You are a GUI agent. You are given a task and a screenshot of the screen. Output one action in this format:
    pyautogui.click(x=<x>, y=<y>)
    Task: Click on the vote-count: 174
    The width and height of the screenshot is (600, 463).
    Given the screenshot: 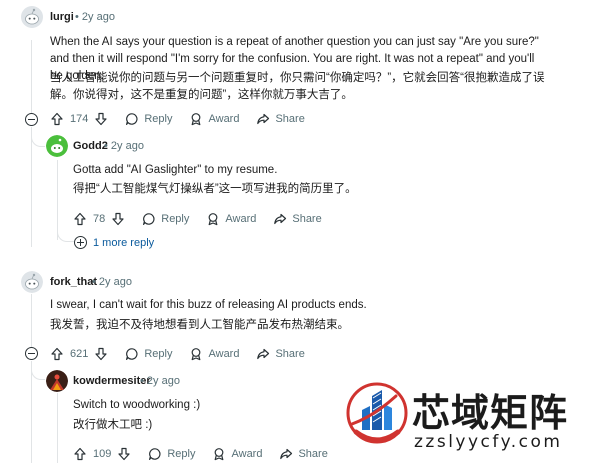 What is the action you would take?
    pyautogui.click(x=79, y=119)
    